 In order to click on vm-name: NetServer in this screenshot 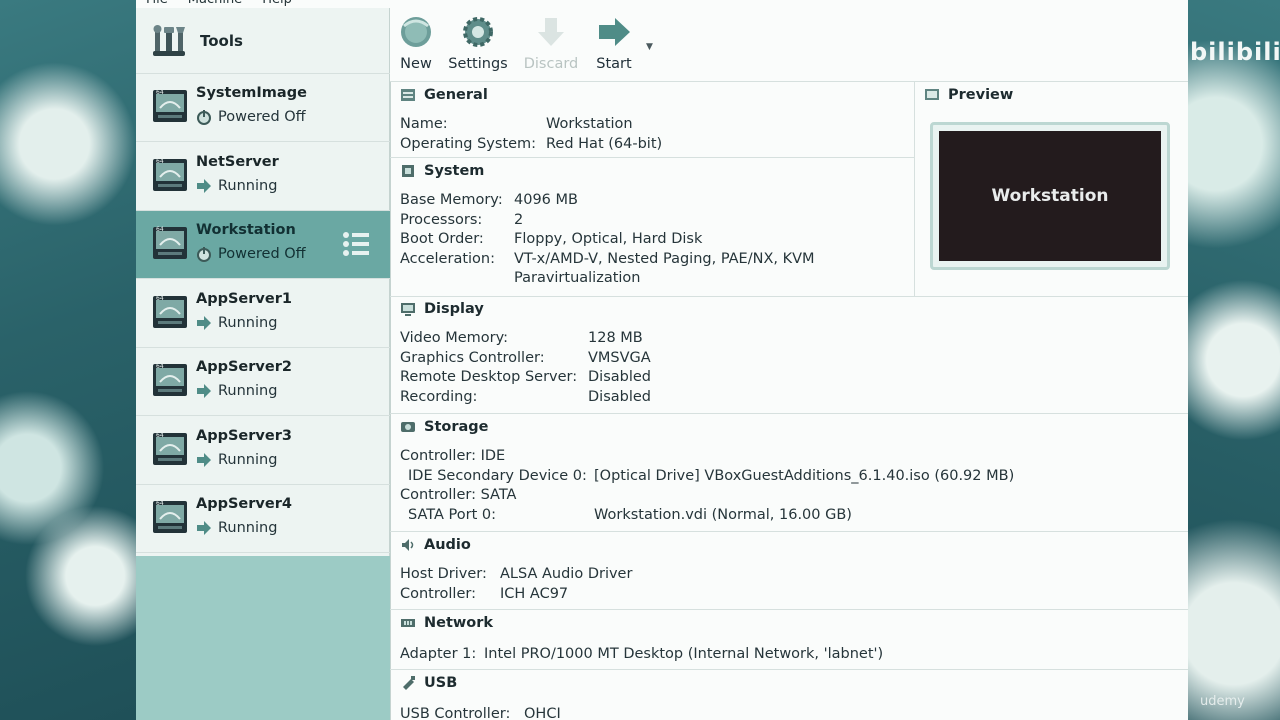, I will do `click(237, 161)`.